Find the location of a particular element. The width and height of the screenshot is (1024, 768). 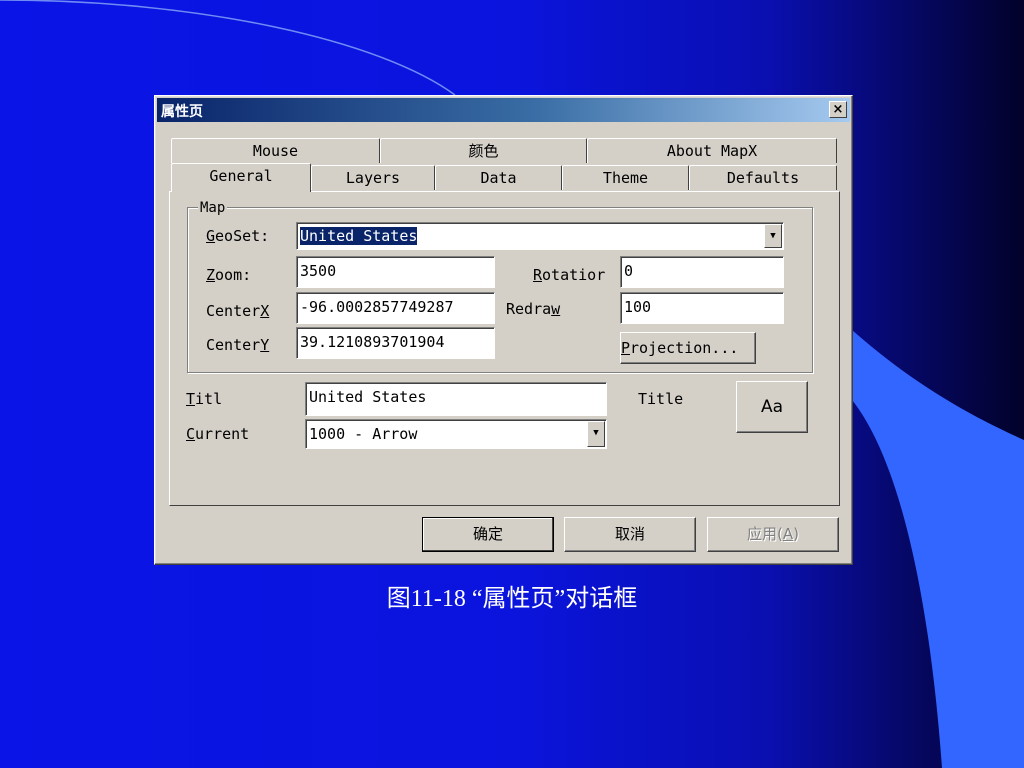

tab-theme: Theme is located at coordinates (625, 177).